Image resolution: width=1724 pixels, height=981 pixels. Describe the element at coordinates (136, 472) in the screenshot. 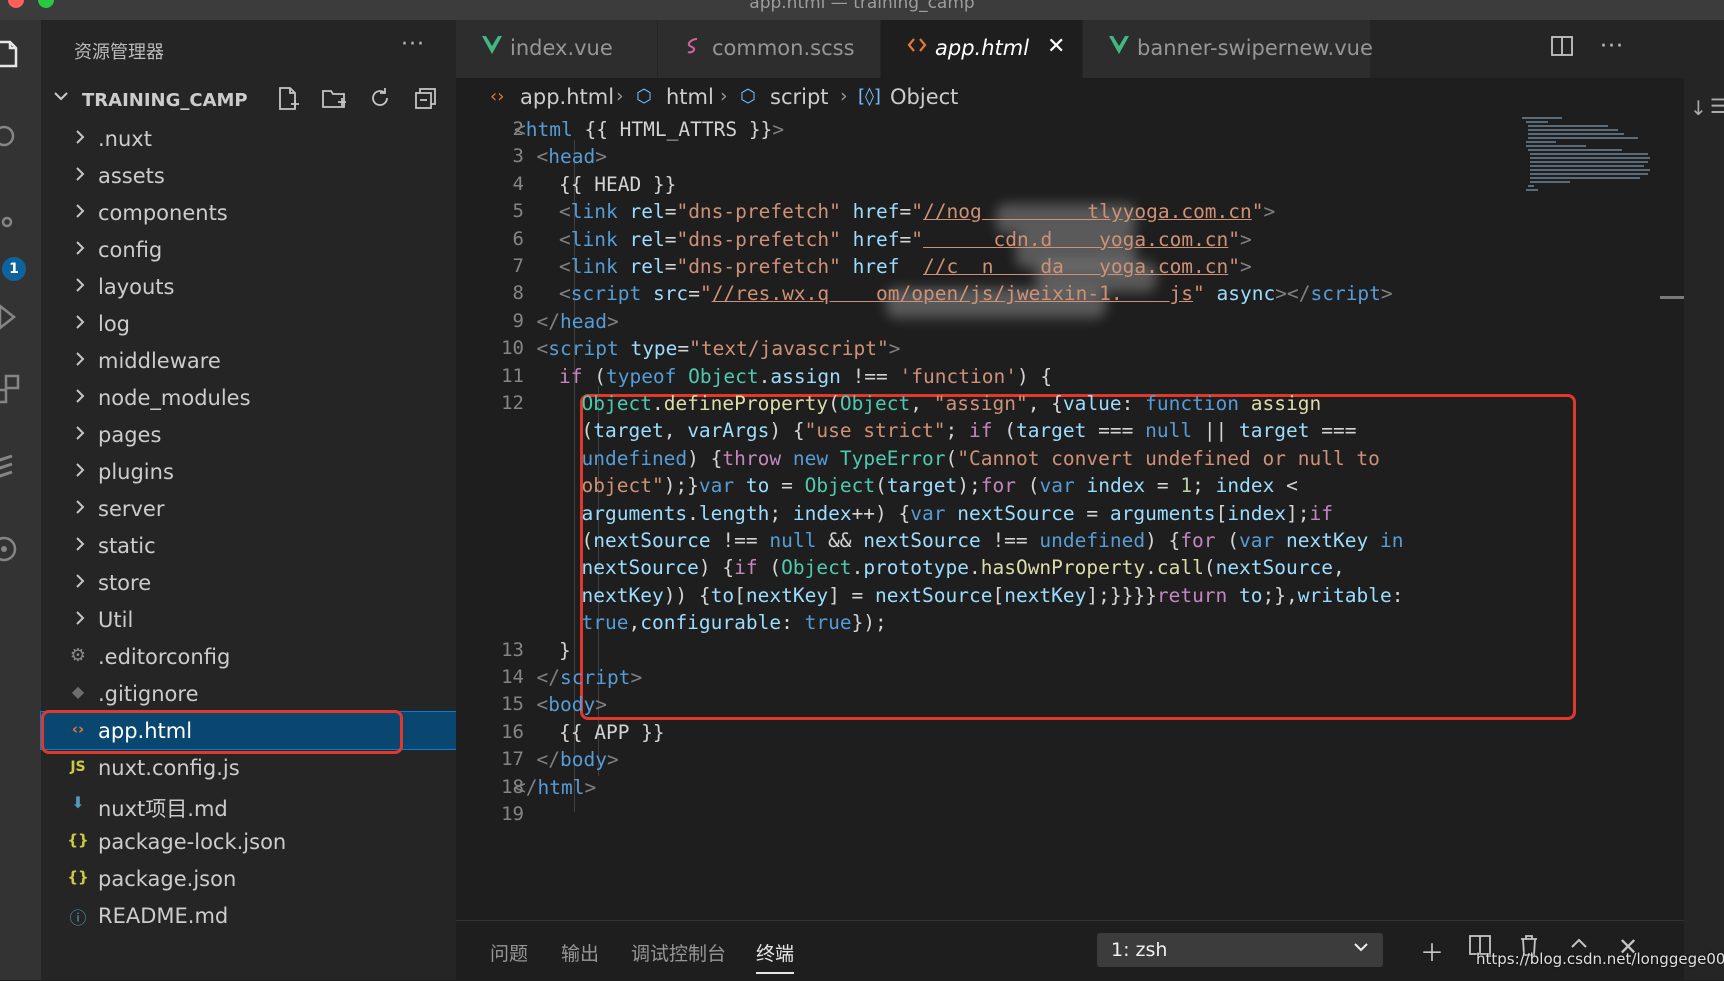

I see `file-tree-label: plugins` at that location.